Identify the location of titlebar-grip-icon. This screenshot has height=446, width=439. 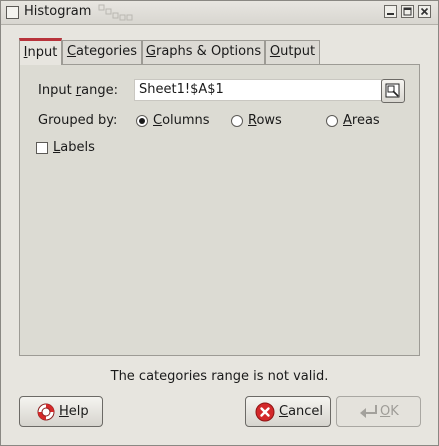
(115, 12).